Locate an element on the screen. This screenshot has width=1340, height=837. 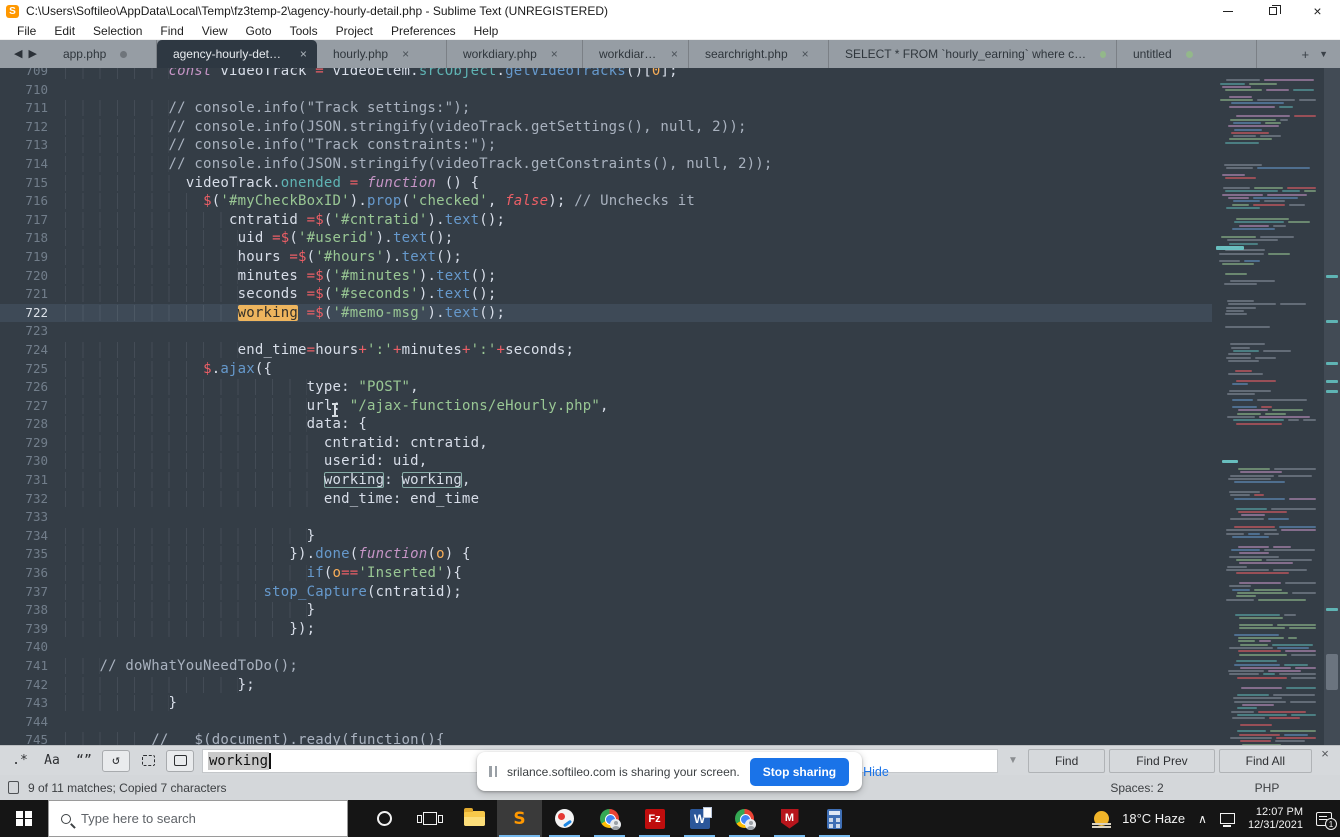
vertical-scrollbar is located at coordinates (1332, 406).